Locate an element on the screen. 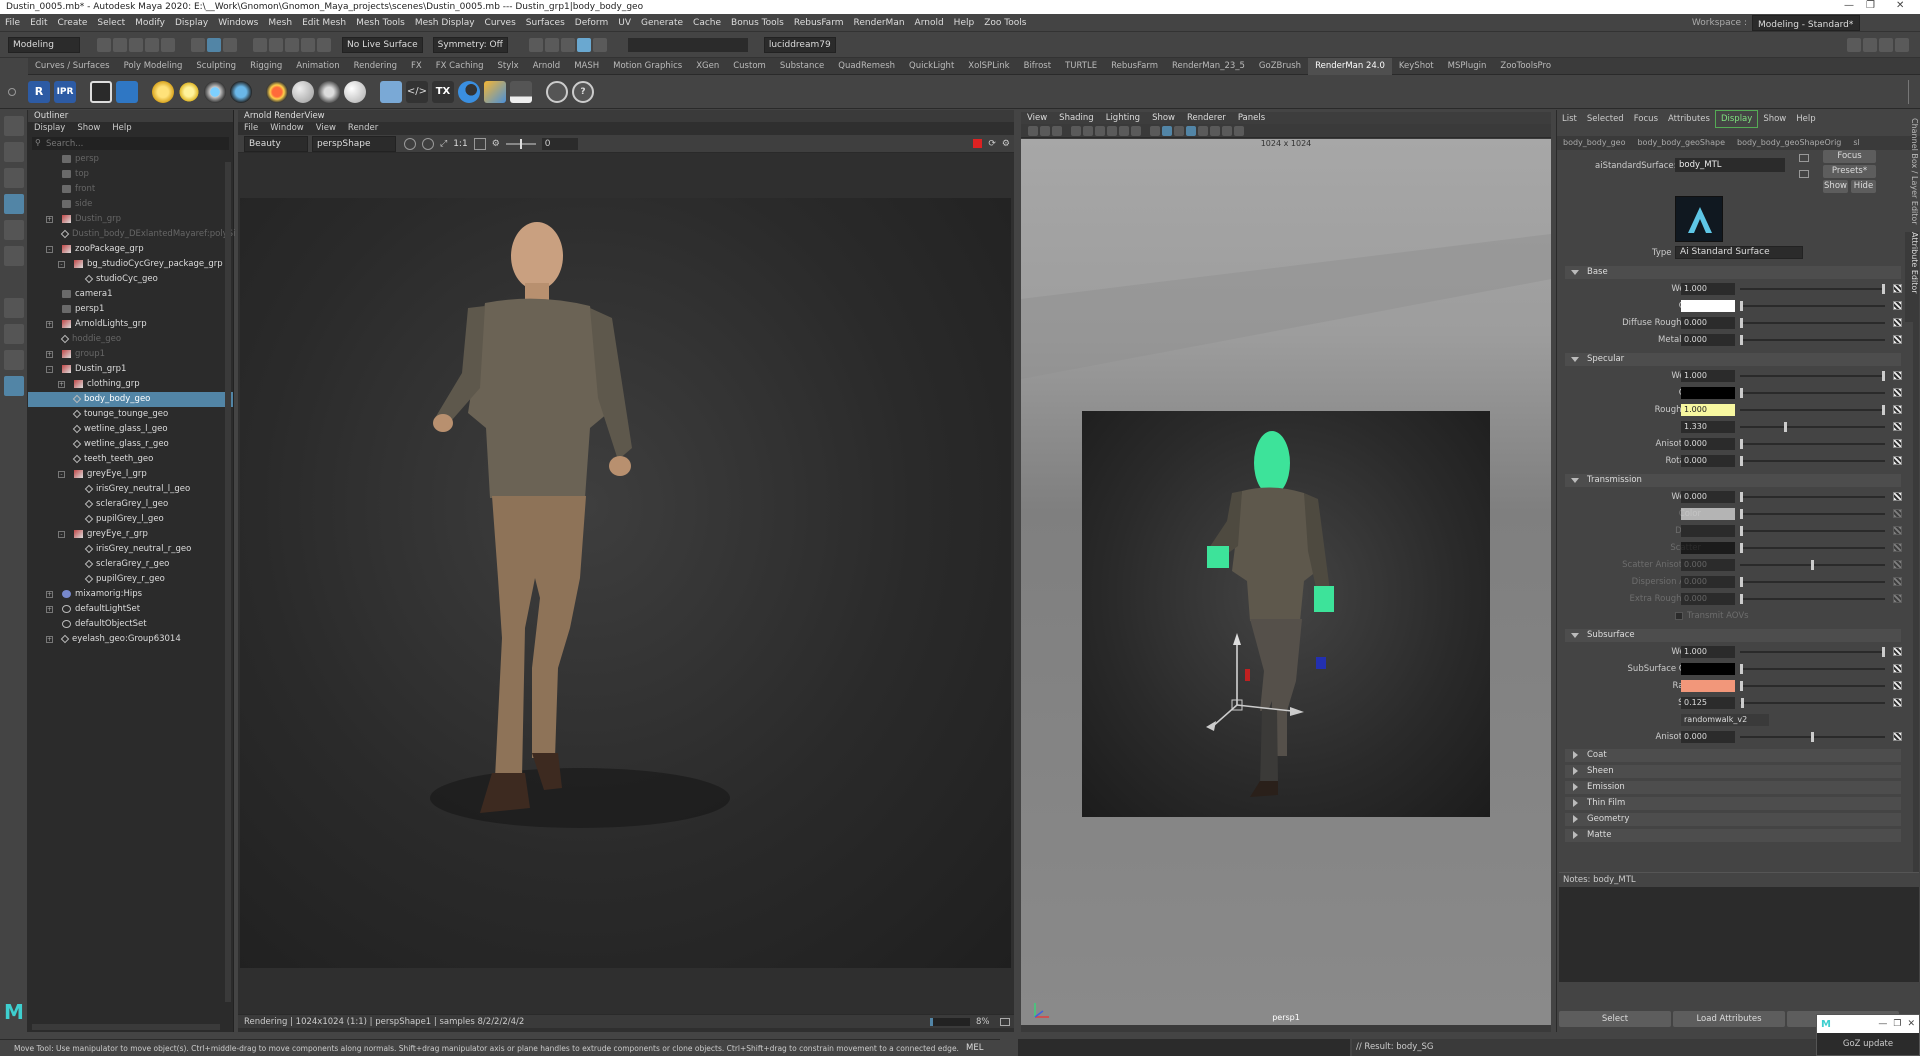 The image size is (1920, 1056). pause-icon is located at coordinates (599, 44).